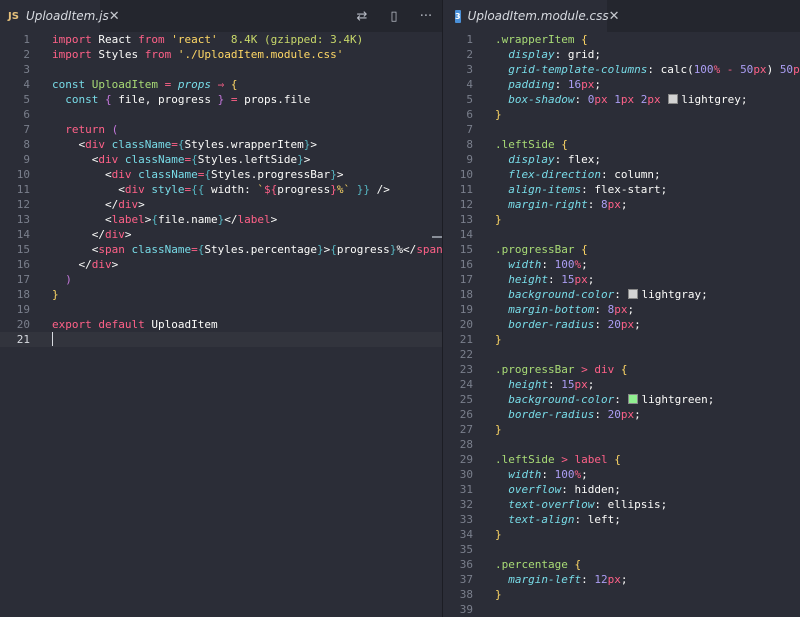 This screenshot has height=617, width=800. Describe the element at coordinates (621, 84) in the screenshot. I see `code-line: 4 padding: 16px;` at that location.